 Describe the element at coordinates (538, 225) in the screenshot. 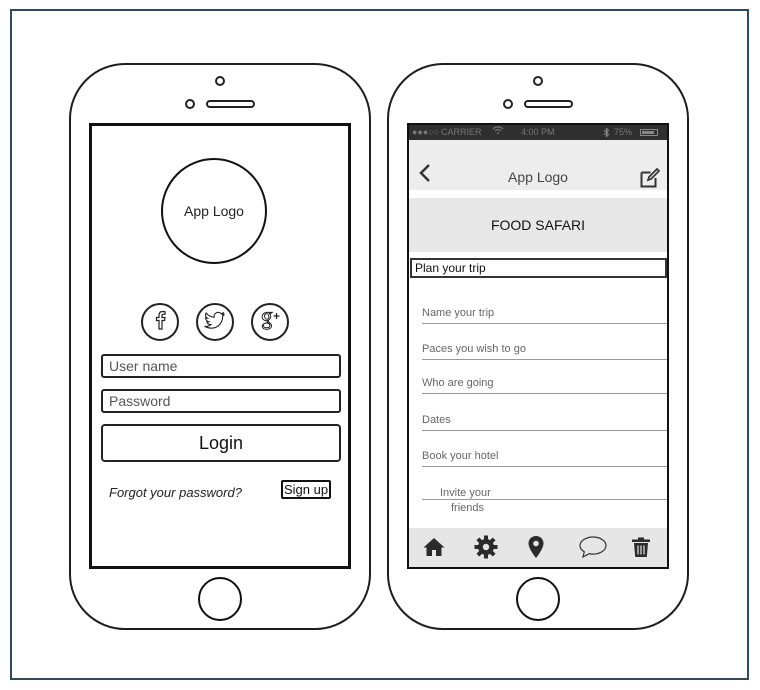

I see `banner-title: FOOD SAFARI` at that location.